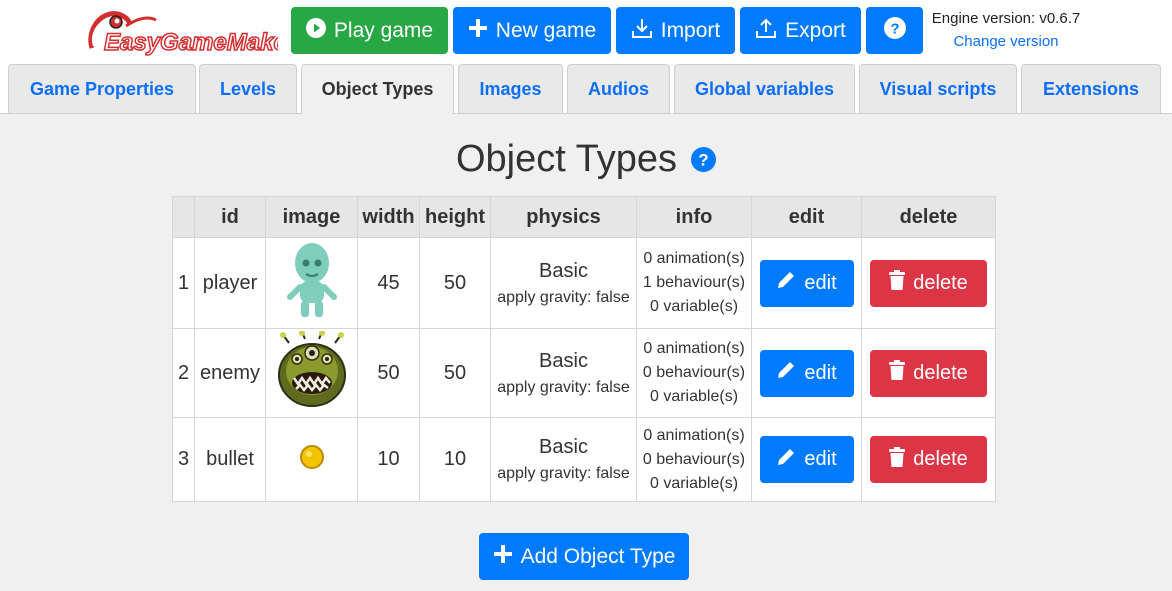 The image size is (1172, 591). Describe the element at coordinates (766, 31) in the screenshot. I see `upload-icon` at that location.